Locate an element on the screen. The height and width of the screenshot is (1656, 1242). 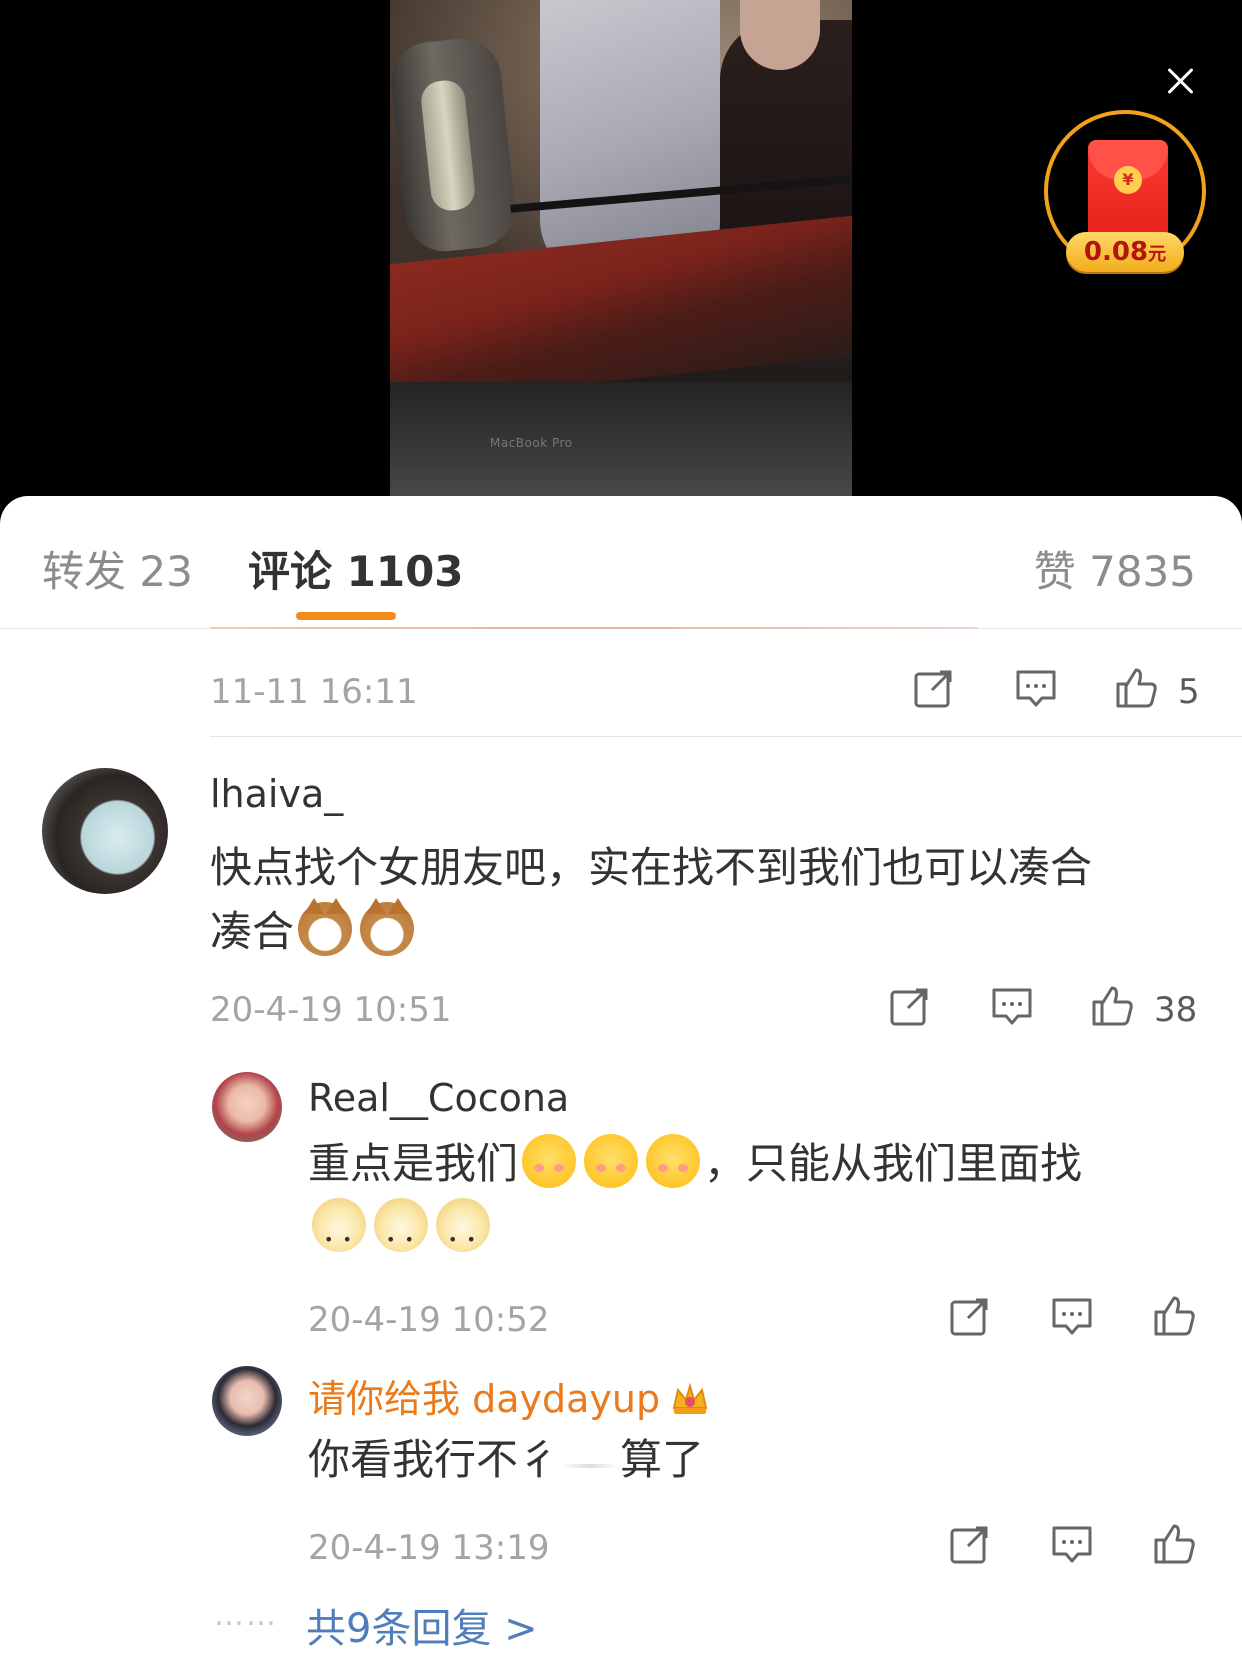
tab-likes: 赞 7835 is located at coordinates (1115, 568).